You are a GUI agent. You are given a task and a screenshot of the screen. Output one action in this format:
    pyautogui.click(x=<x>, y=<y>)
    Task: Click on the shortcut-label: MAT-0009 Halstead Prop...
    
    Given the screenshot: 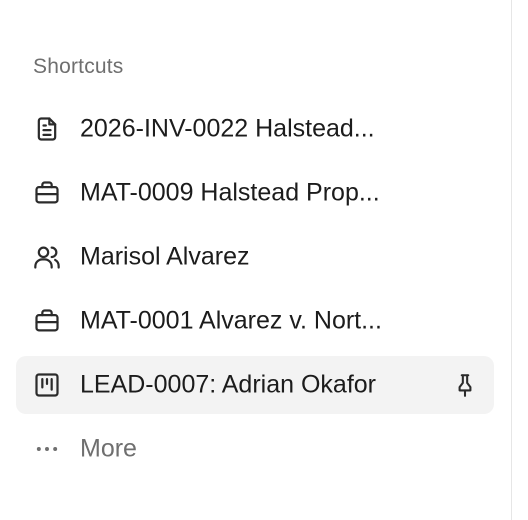 What is the action you would take?
    pyautogui.click(x=230, y=192)
    